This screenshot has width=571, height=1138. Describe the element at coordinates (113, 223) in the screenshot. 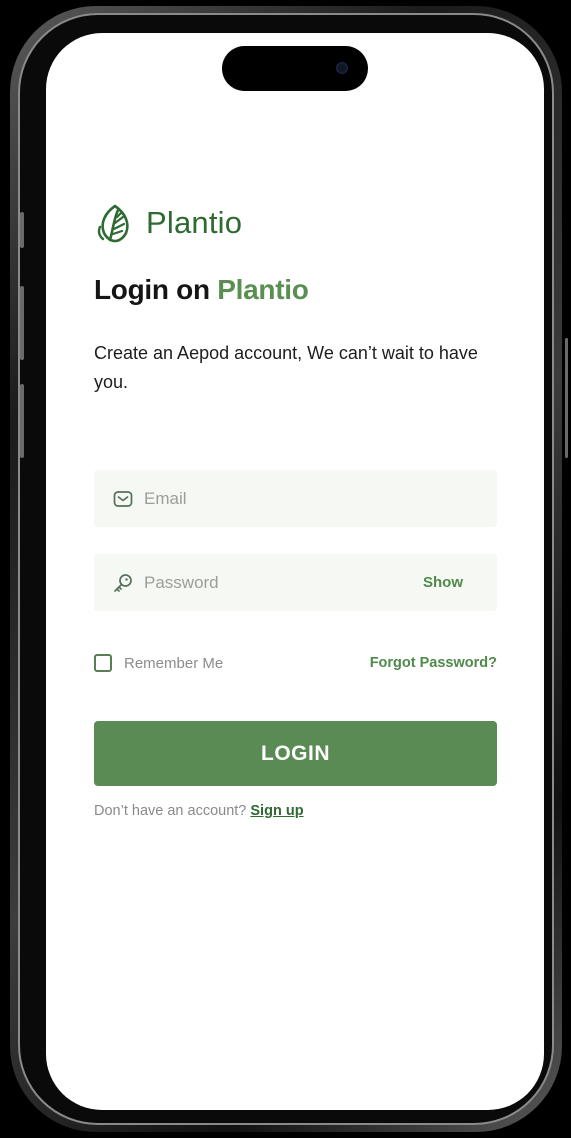

I see `leaf-icon` at that location.